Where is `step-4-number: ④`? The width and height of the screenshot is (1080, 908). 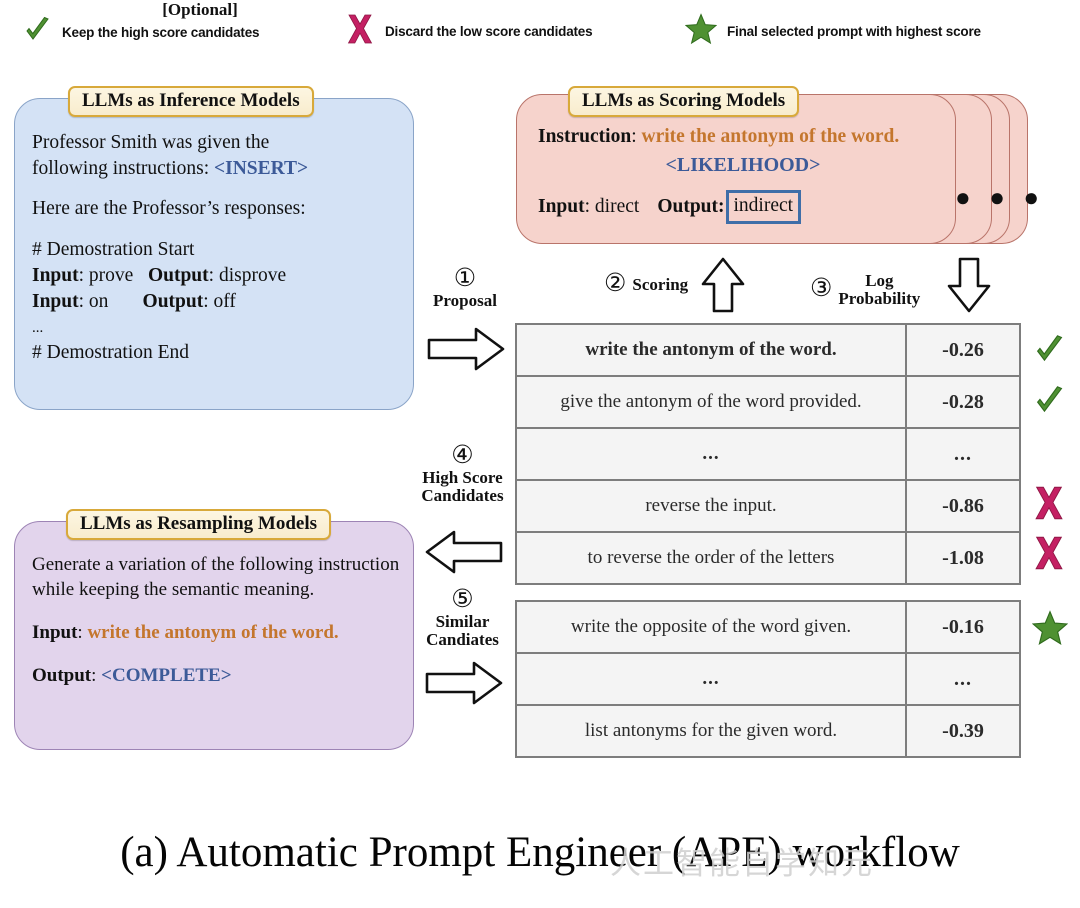 step-4-number: ④ is located at coordinates (462, 455).